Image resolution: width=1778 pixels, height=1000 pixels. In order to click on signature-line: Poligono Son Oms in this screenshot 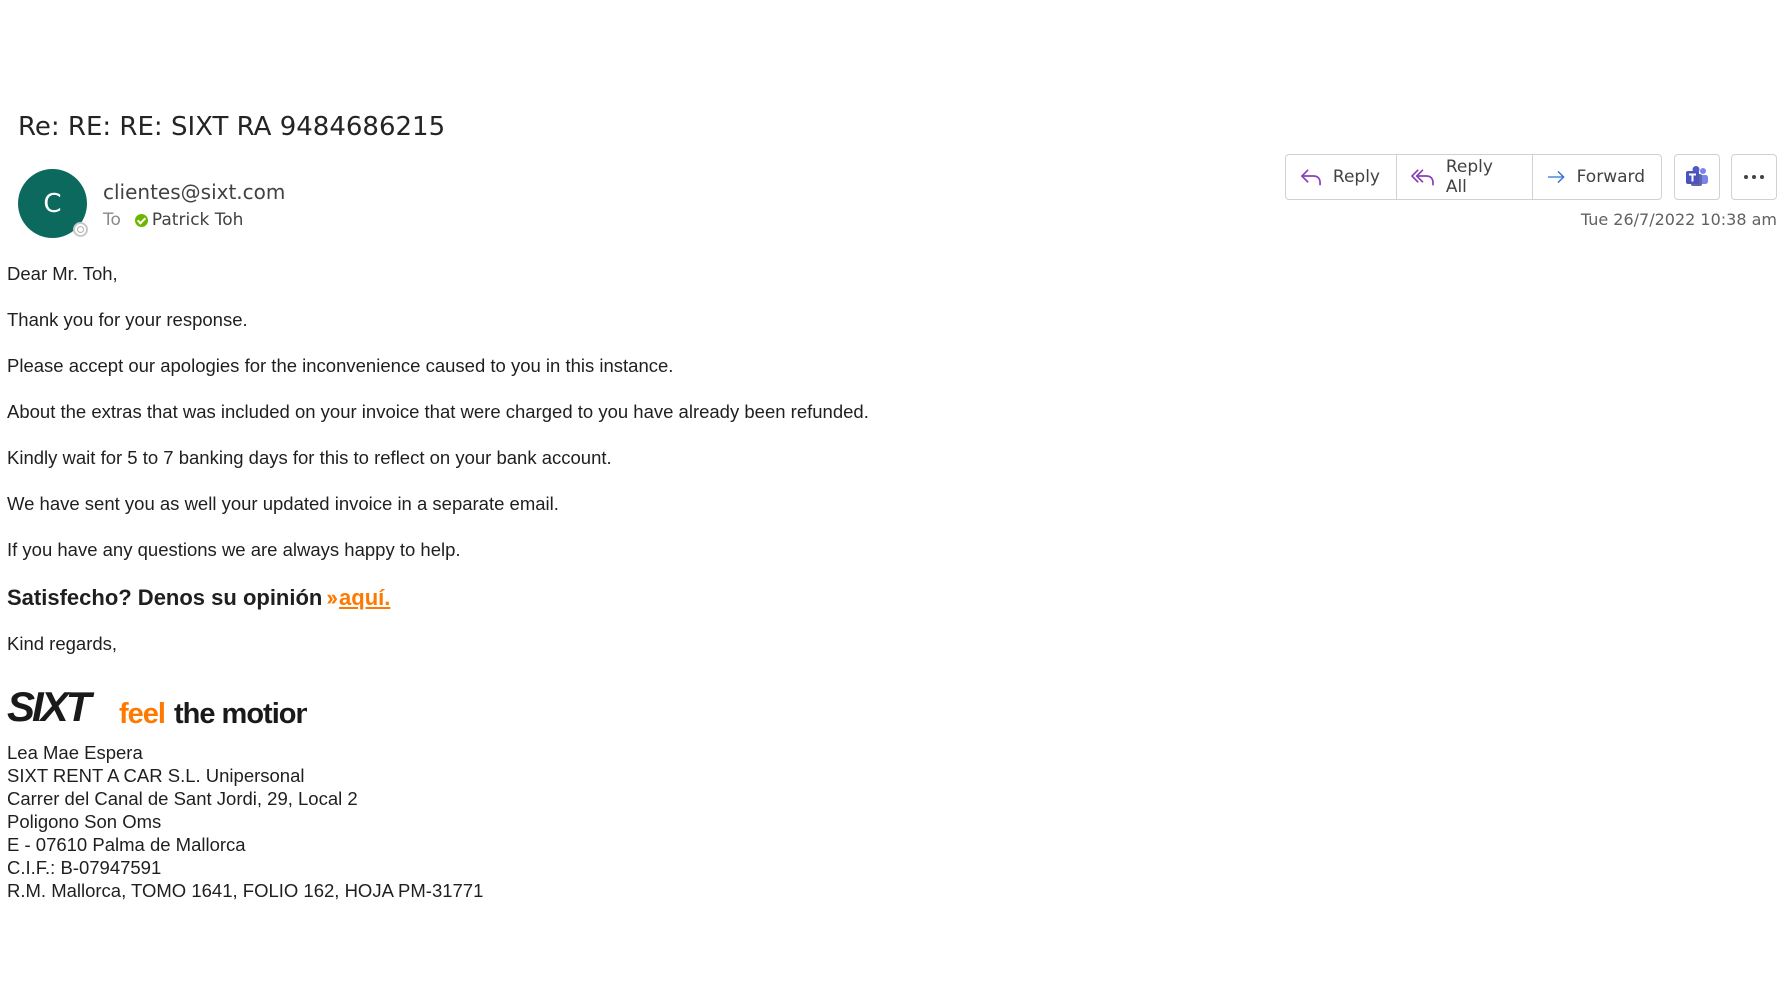, I will do `click(84, 821)`.